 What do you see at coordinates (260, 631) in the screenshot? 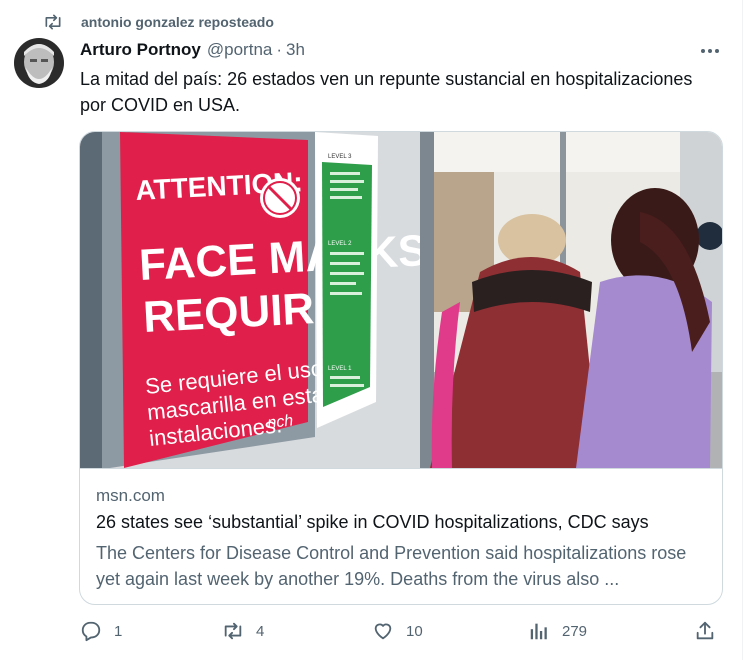
I see `repost-count: 4` at bounding box center [260, 631].